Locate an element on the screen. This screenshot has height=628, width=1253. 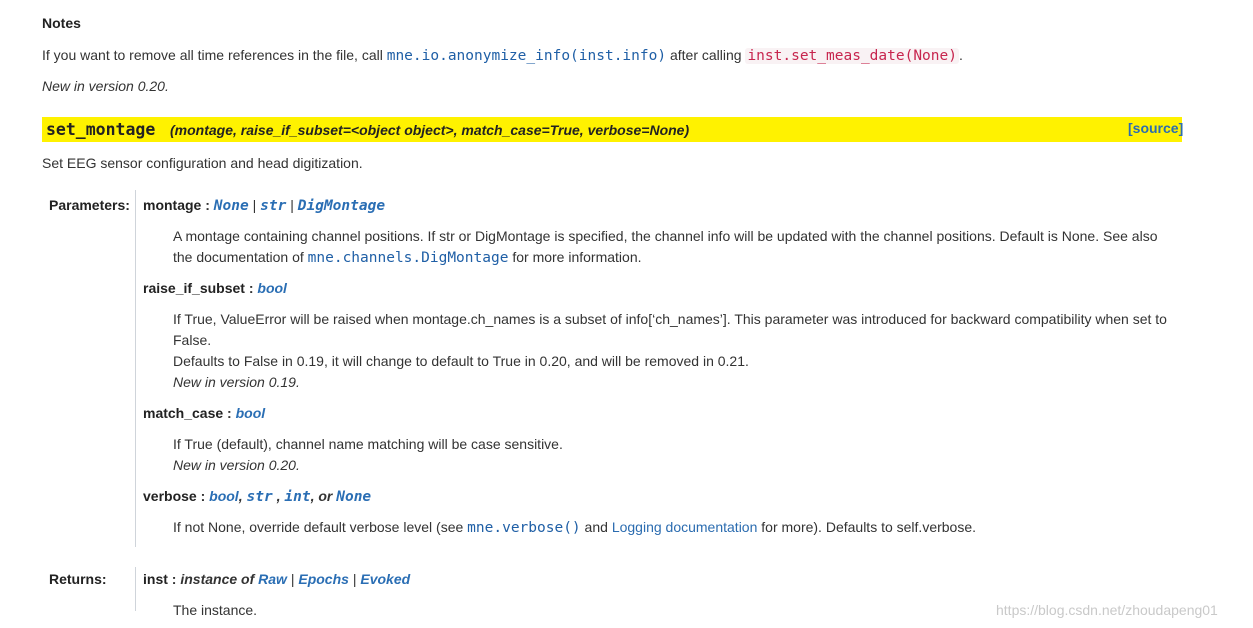
param-name: verbose is located at coordinates (170, 496).